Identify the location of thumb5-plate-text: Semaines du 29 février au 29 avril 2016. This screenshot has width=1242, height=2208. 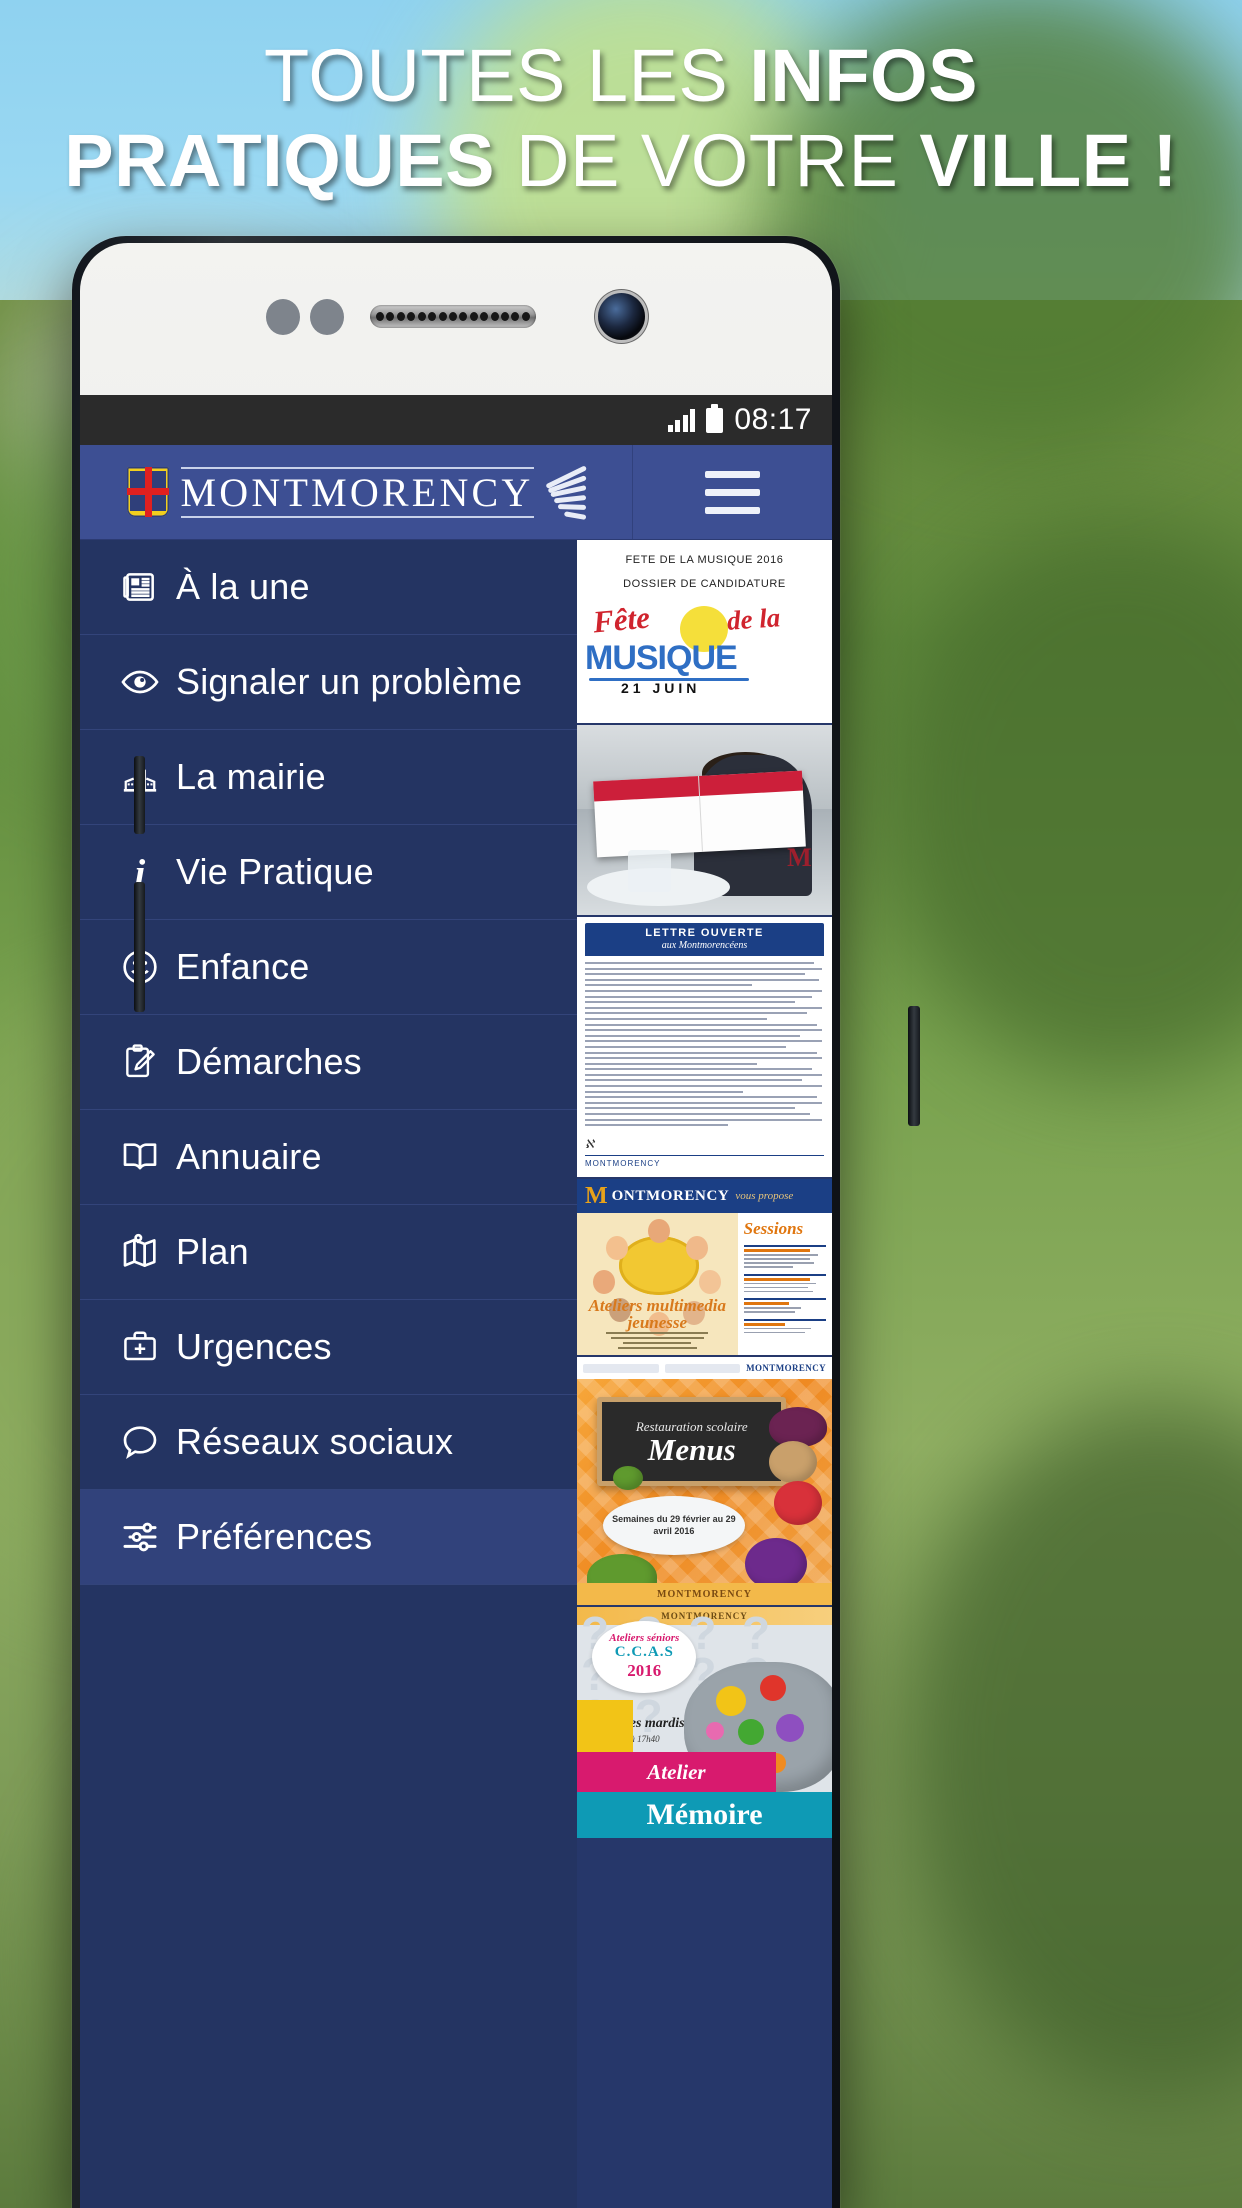
(674, 1525).